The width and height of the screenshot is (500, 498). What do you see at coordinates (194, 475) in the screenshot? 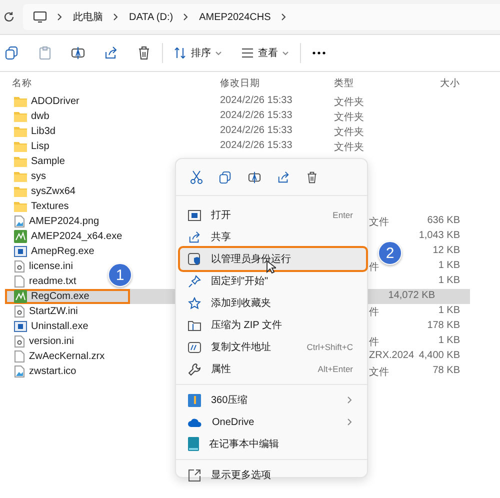
I see `expand-icon` at bounding box center [194, 475].